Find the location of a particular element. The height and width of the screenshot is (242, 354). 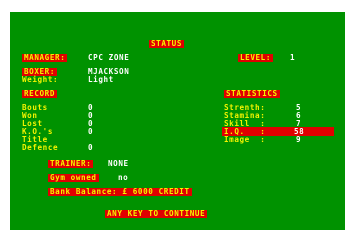

trainer-value: NONE is located at coordinates (118, 163).